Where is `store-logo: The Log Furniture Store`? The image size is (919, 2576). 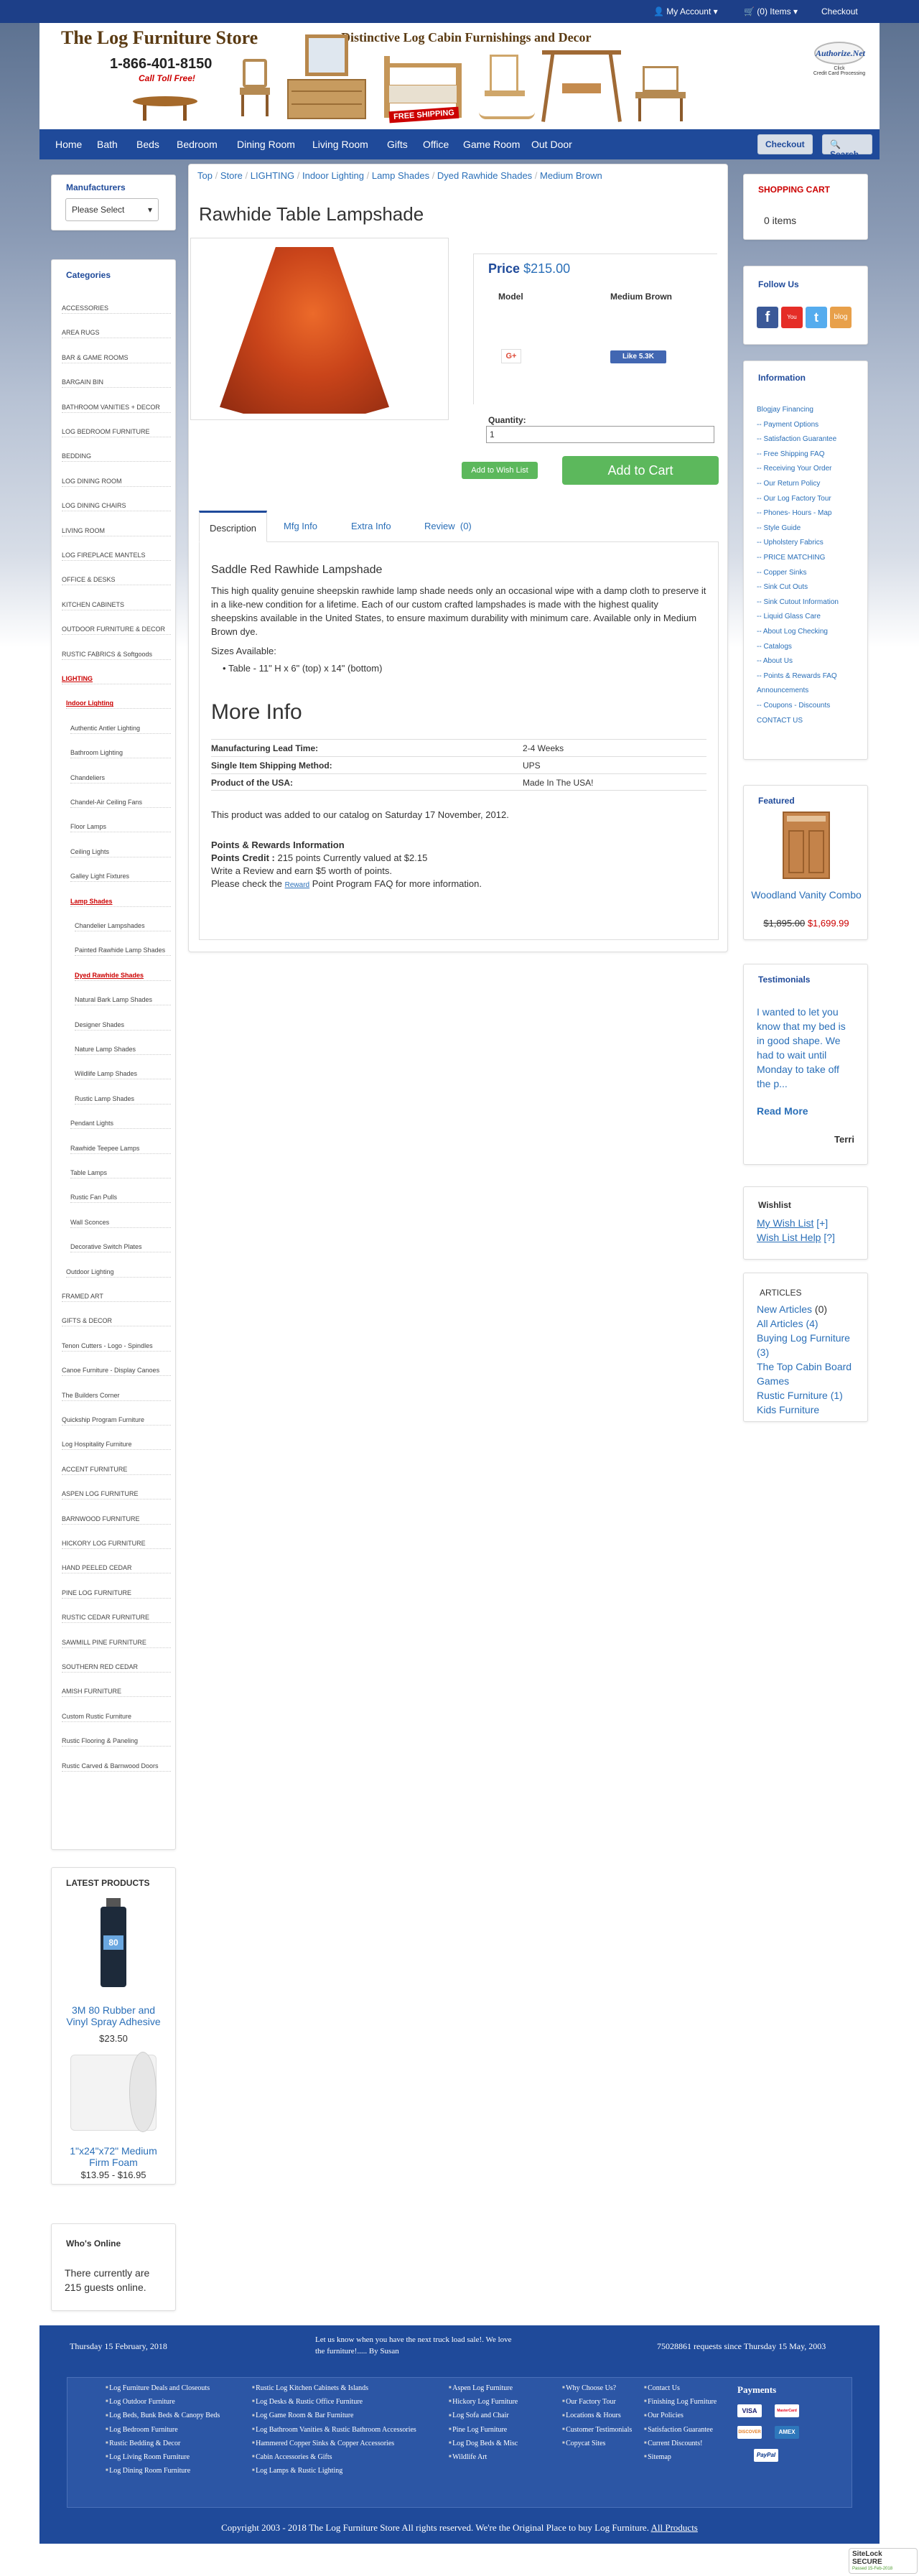 store-logo: The Log Furniture Store is located at coordinates (160, 38).